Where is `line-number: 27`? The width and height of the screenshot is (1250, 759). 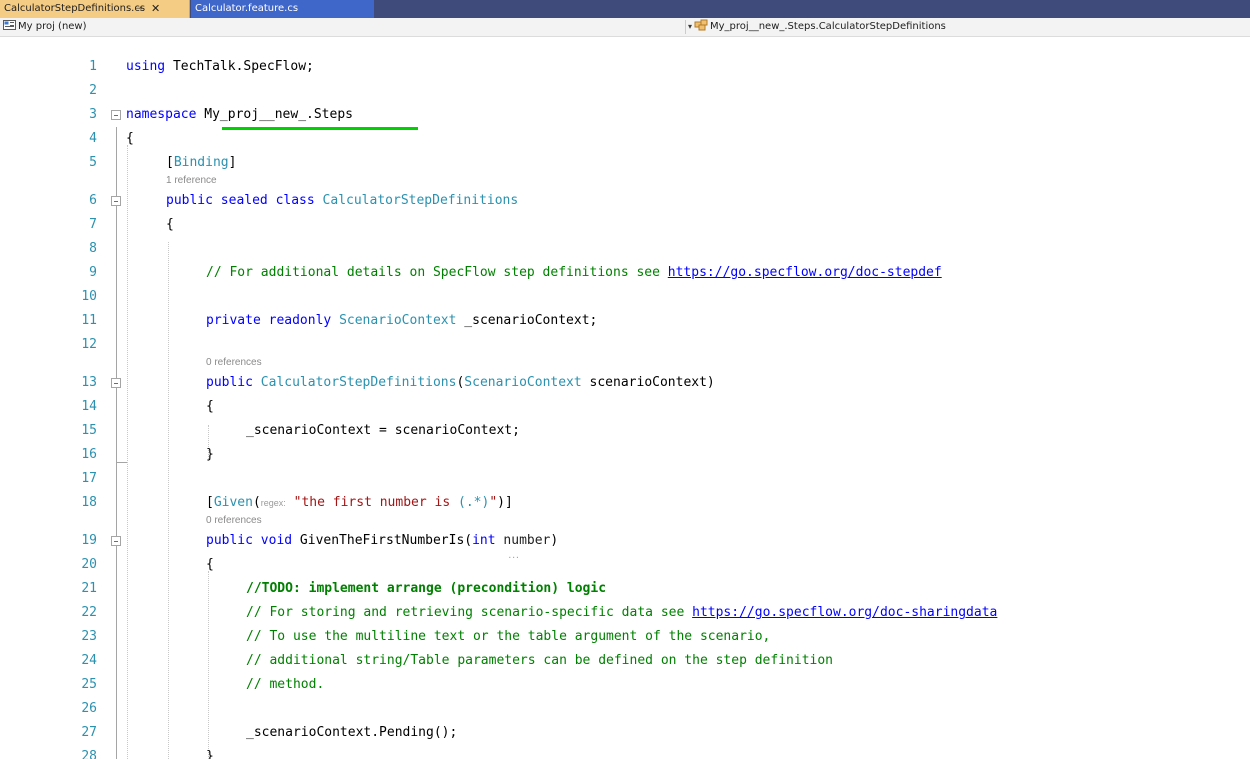
line-number: 27 is located at coordinates (89, 732).